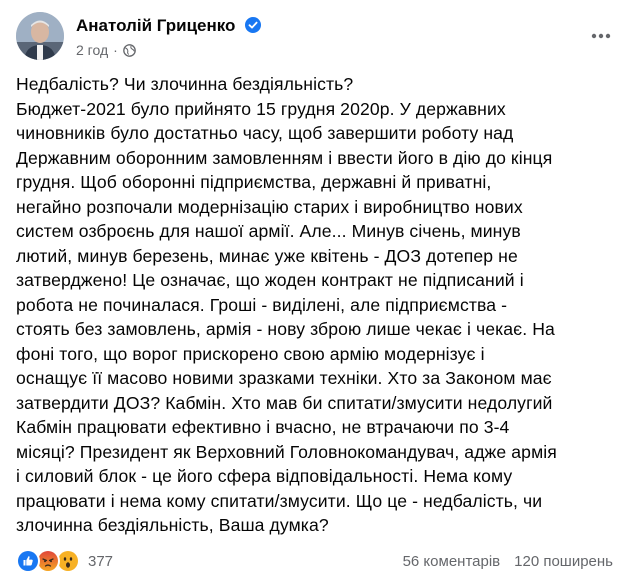 Image resolution: width=629 pixels, height=588 pixels. I want to click on author-avatar, so click(40, 36).